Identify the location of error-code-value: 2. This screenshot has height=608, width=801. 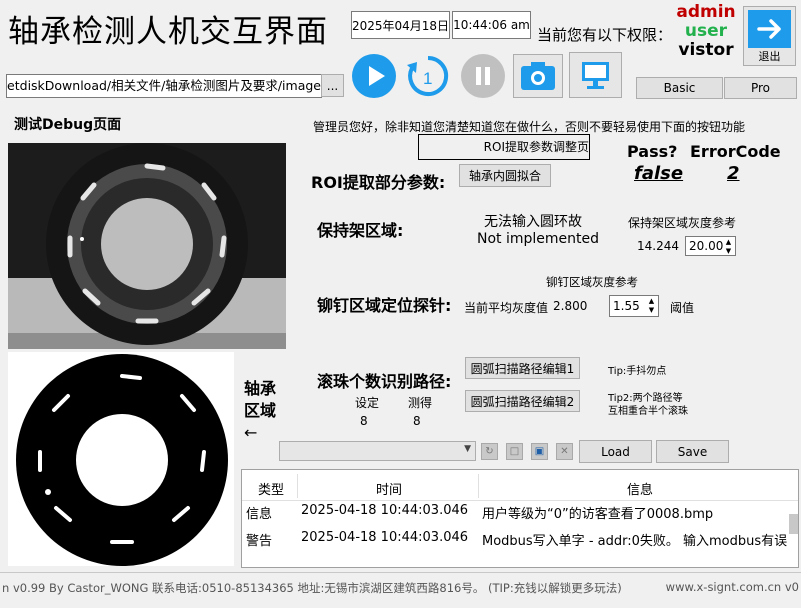
(733, 173).